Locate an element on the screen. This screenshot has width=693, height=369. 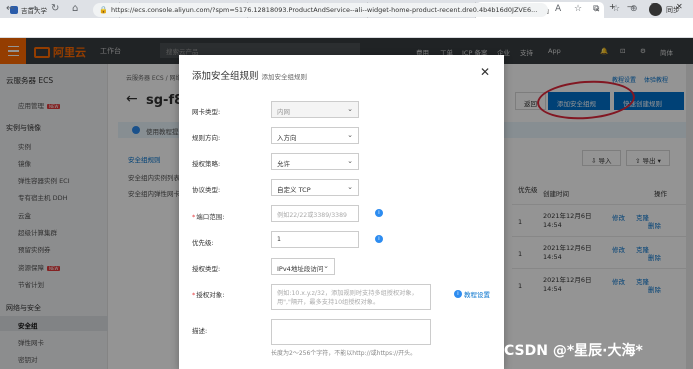
desc-textarea is located at coordinates (351, 332).